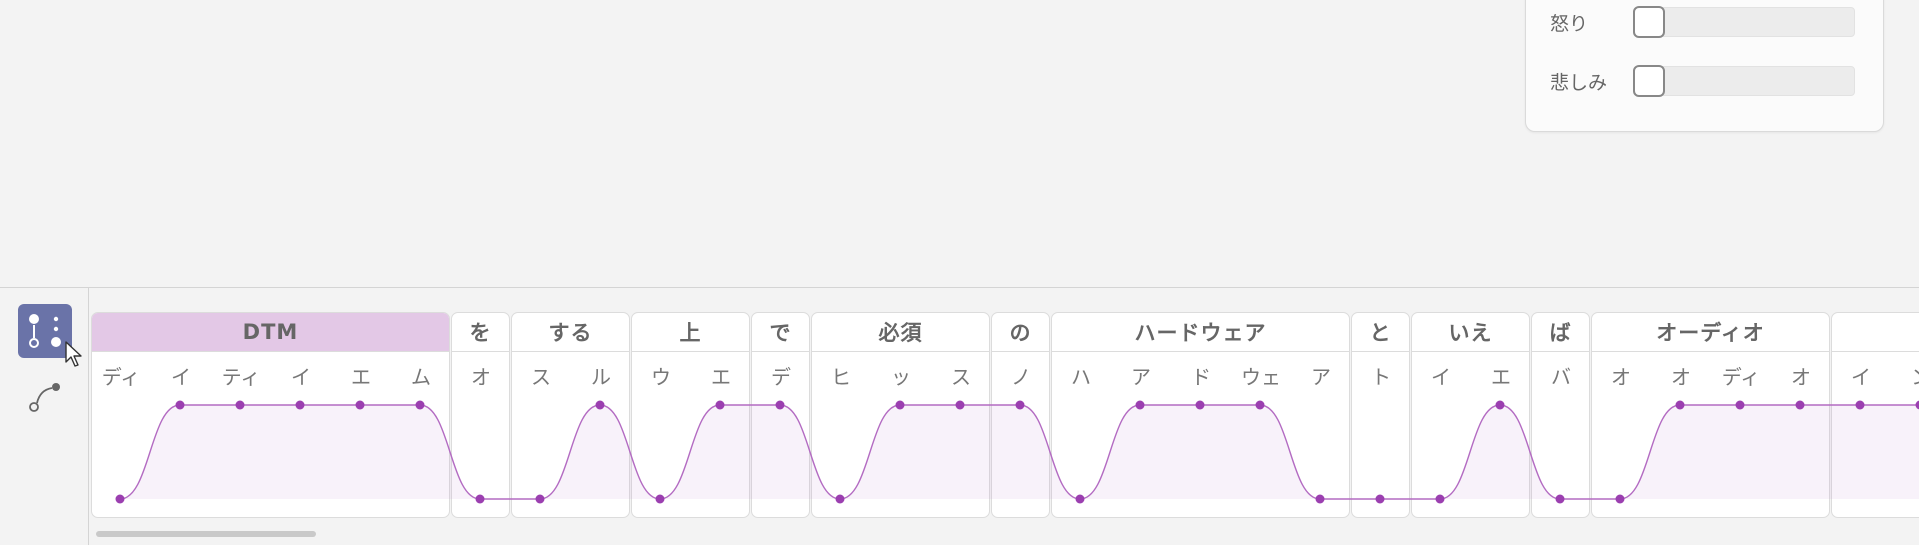 This screenshot has height=545, width=1919. Describe the element at coordinates (1591, 81) in the screenshot. I see `emotion-label-sadness: 悲しみ` at that location.